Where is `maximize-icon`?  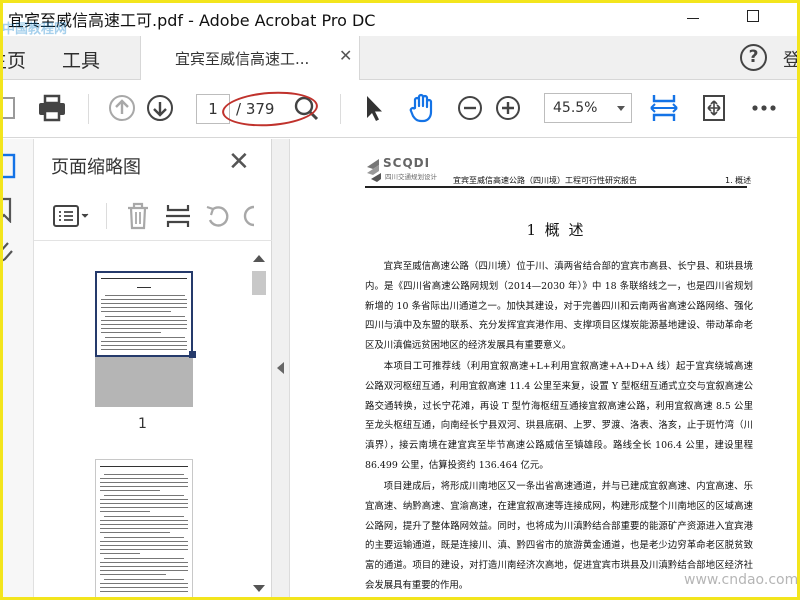
maximize-icon is located at coordinates (753, 16).